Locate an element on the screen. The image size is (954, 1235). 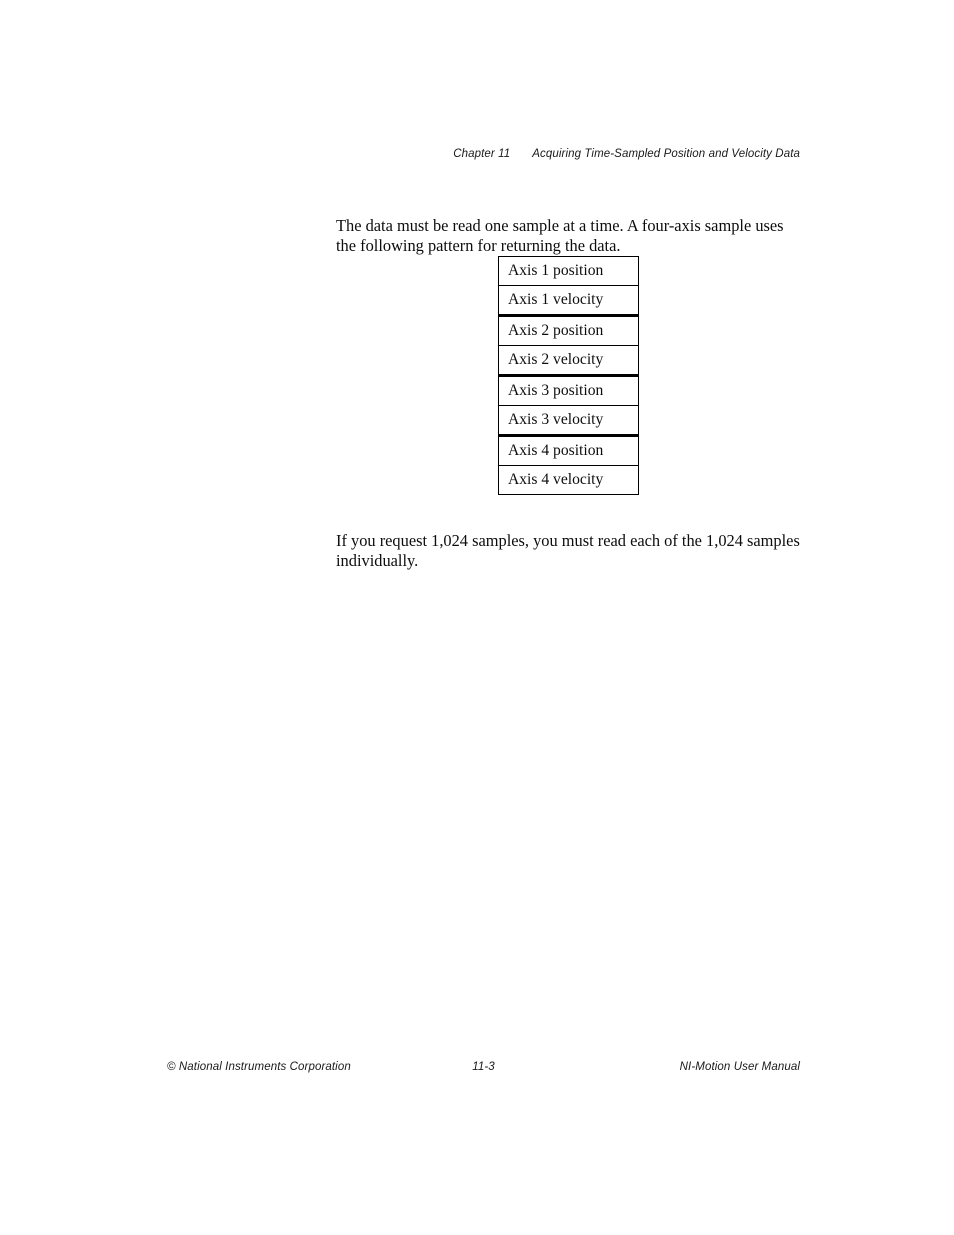
sample-slot-label: Axis 3 position is located at coordinates (568, 390).